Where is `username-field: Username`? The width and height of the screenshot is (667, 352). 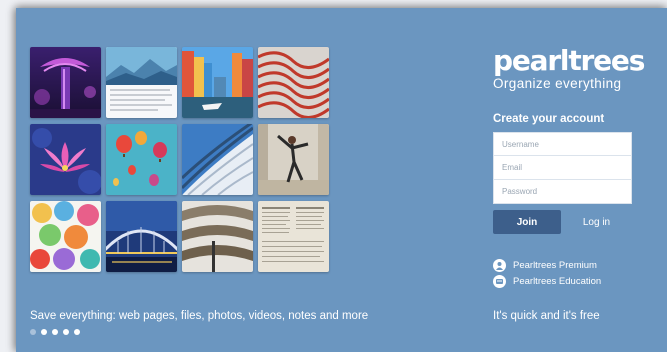 username-field: Username is located at coordinates (562, 144).